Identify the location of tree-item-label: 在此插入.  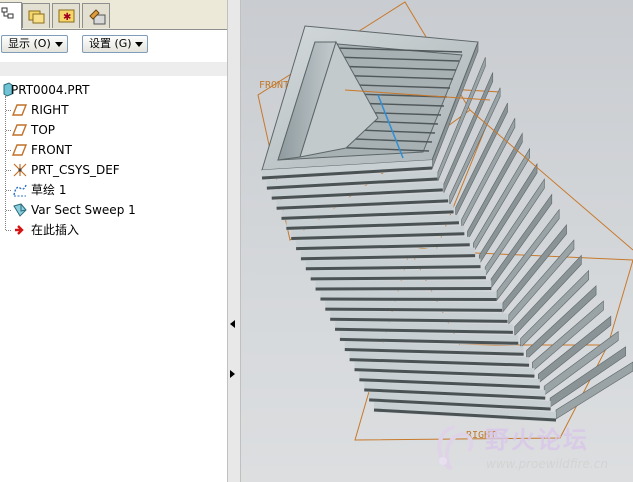
(55, 230).